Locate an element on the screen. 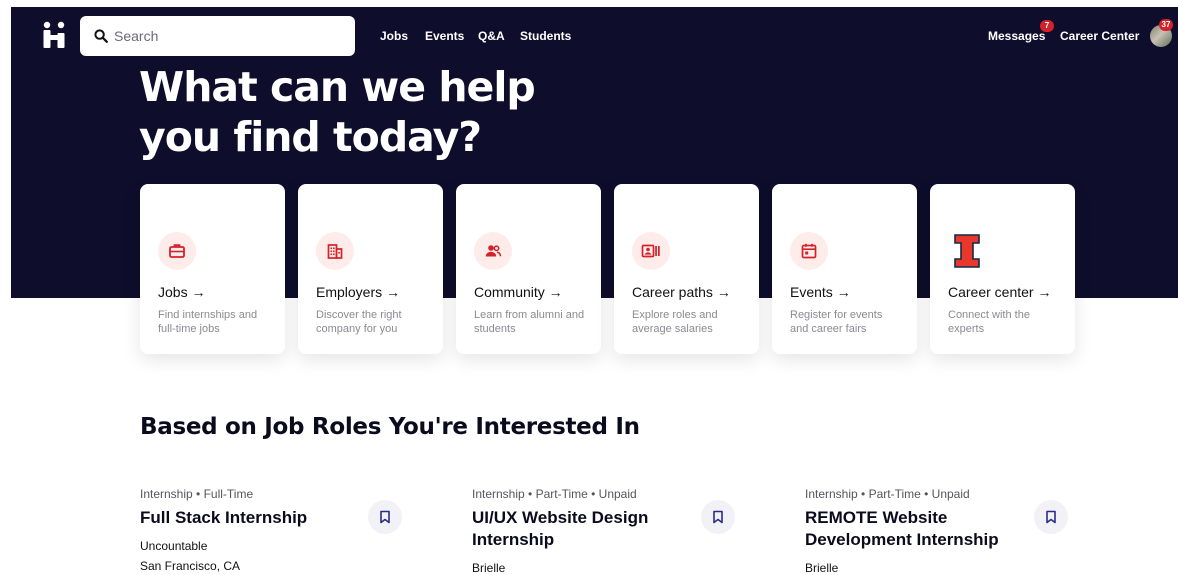 The width and height of the screenshot is (1178, 575). people-icon is located at coordinates (493, 251).